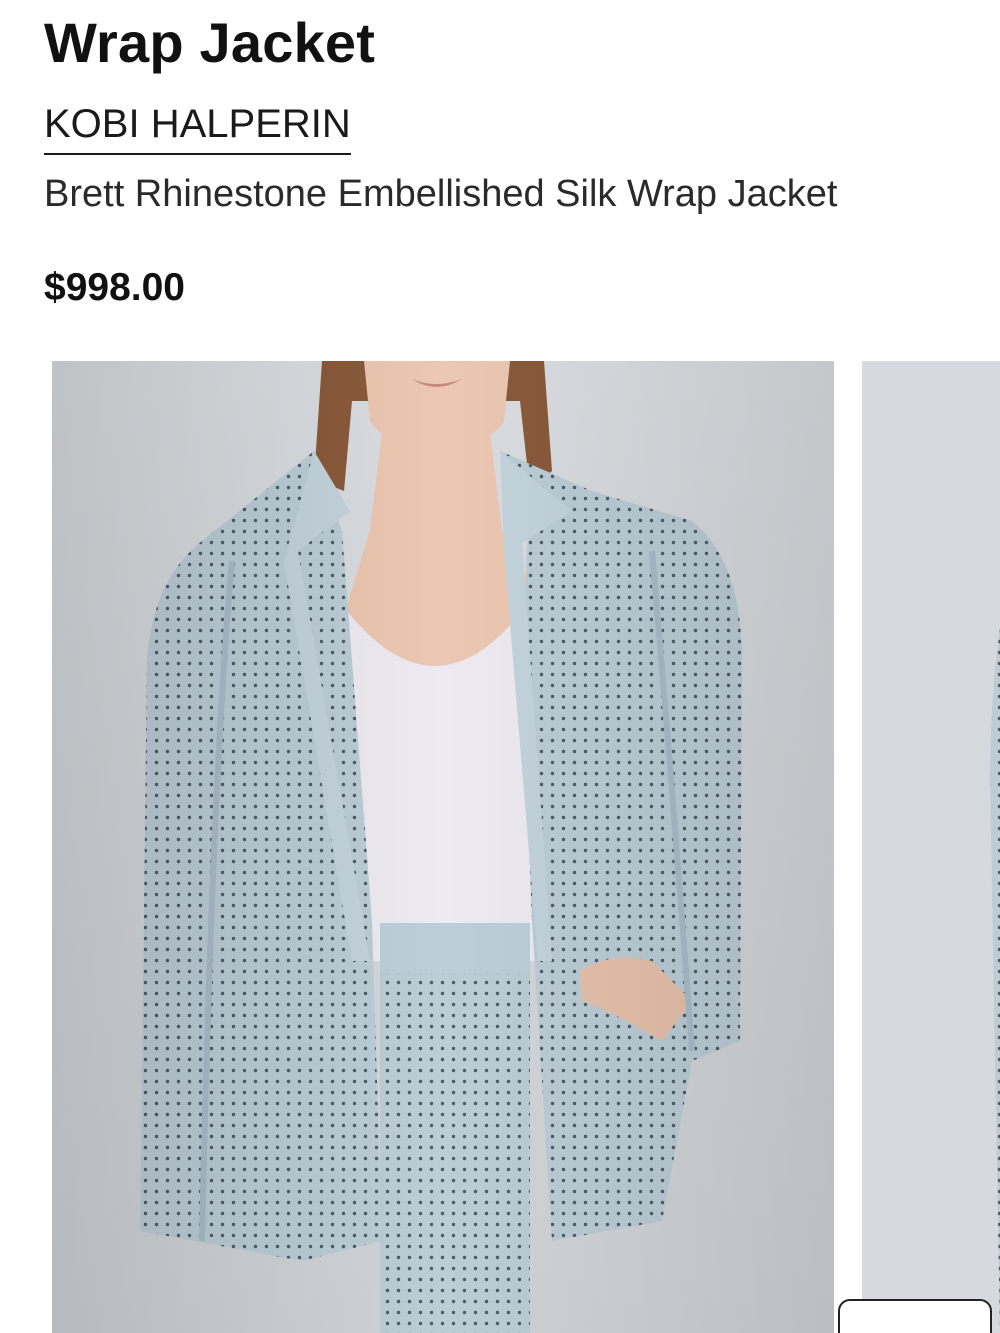  I want to click on floating-action-button, so click(915, 1316).